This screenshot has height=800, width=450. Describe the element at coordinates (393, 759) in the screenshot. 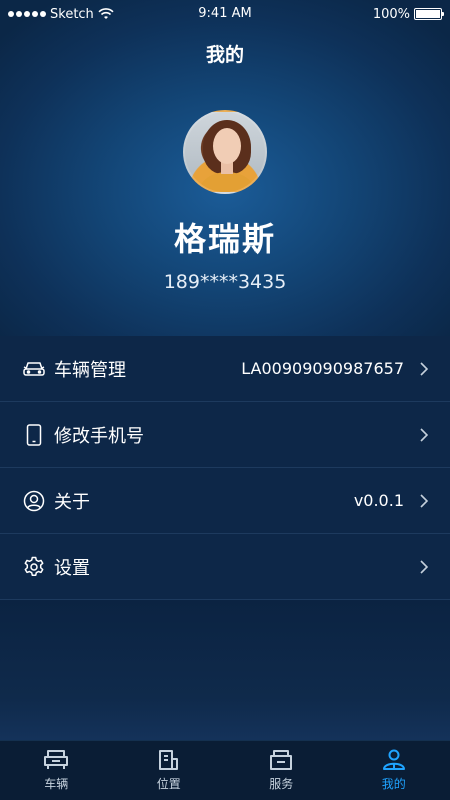

I see `profile-icon` at that location.